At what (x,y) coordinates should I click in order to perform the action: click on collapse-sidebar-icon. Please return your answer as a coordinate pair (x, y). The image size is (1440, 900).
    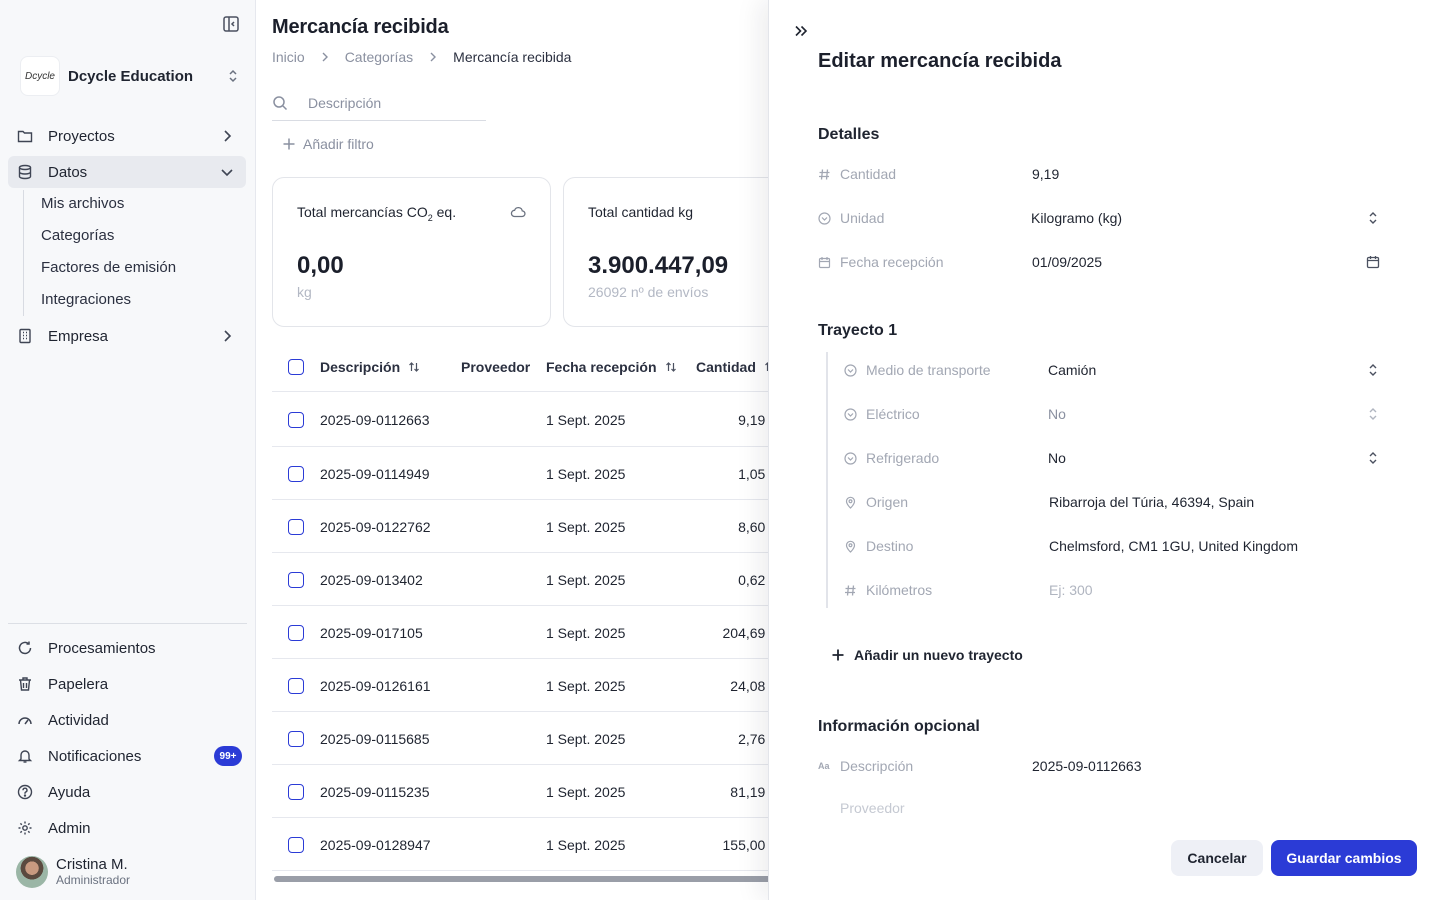
    Looking at the image, I should click on (231, 24).